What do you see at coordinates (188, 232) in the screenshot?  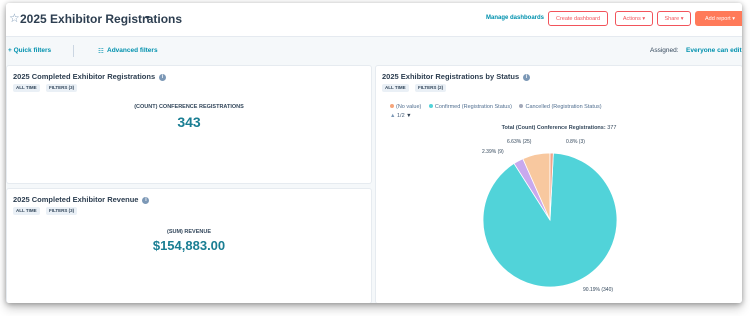 I see `metric-label: (SUM) REVENUE` at bounding box center [188, 232].